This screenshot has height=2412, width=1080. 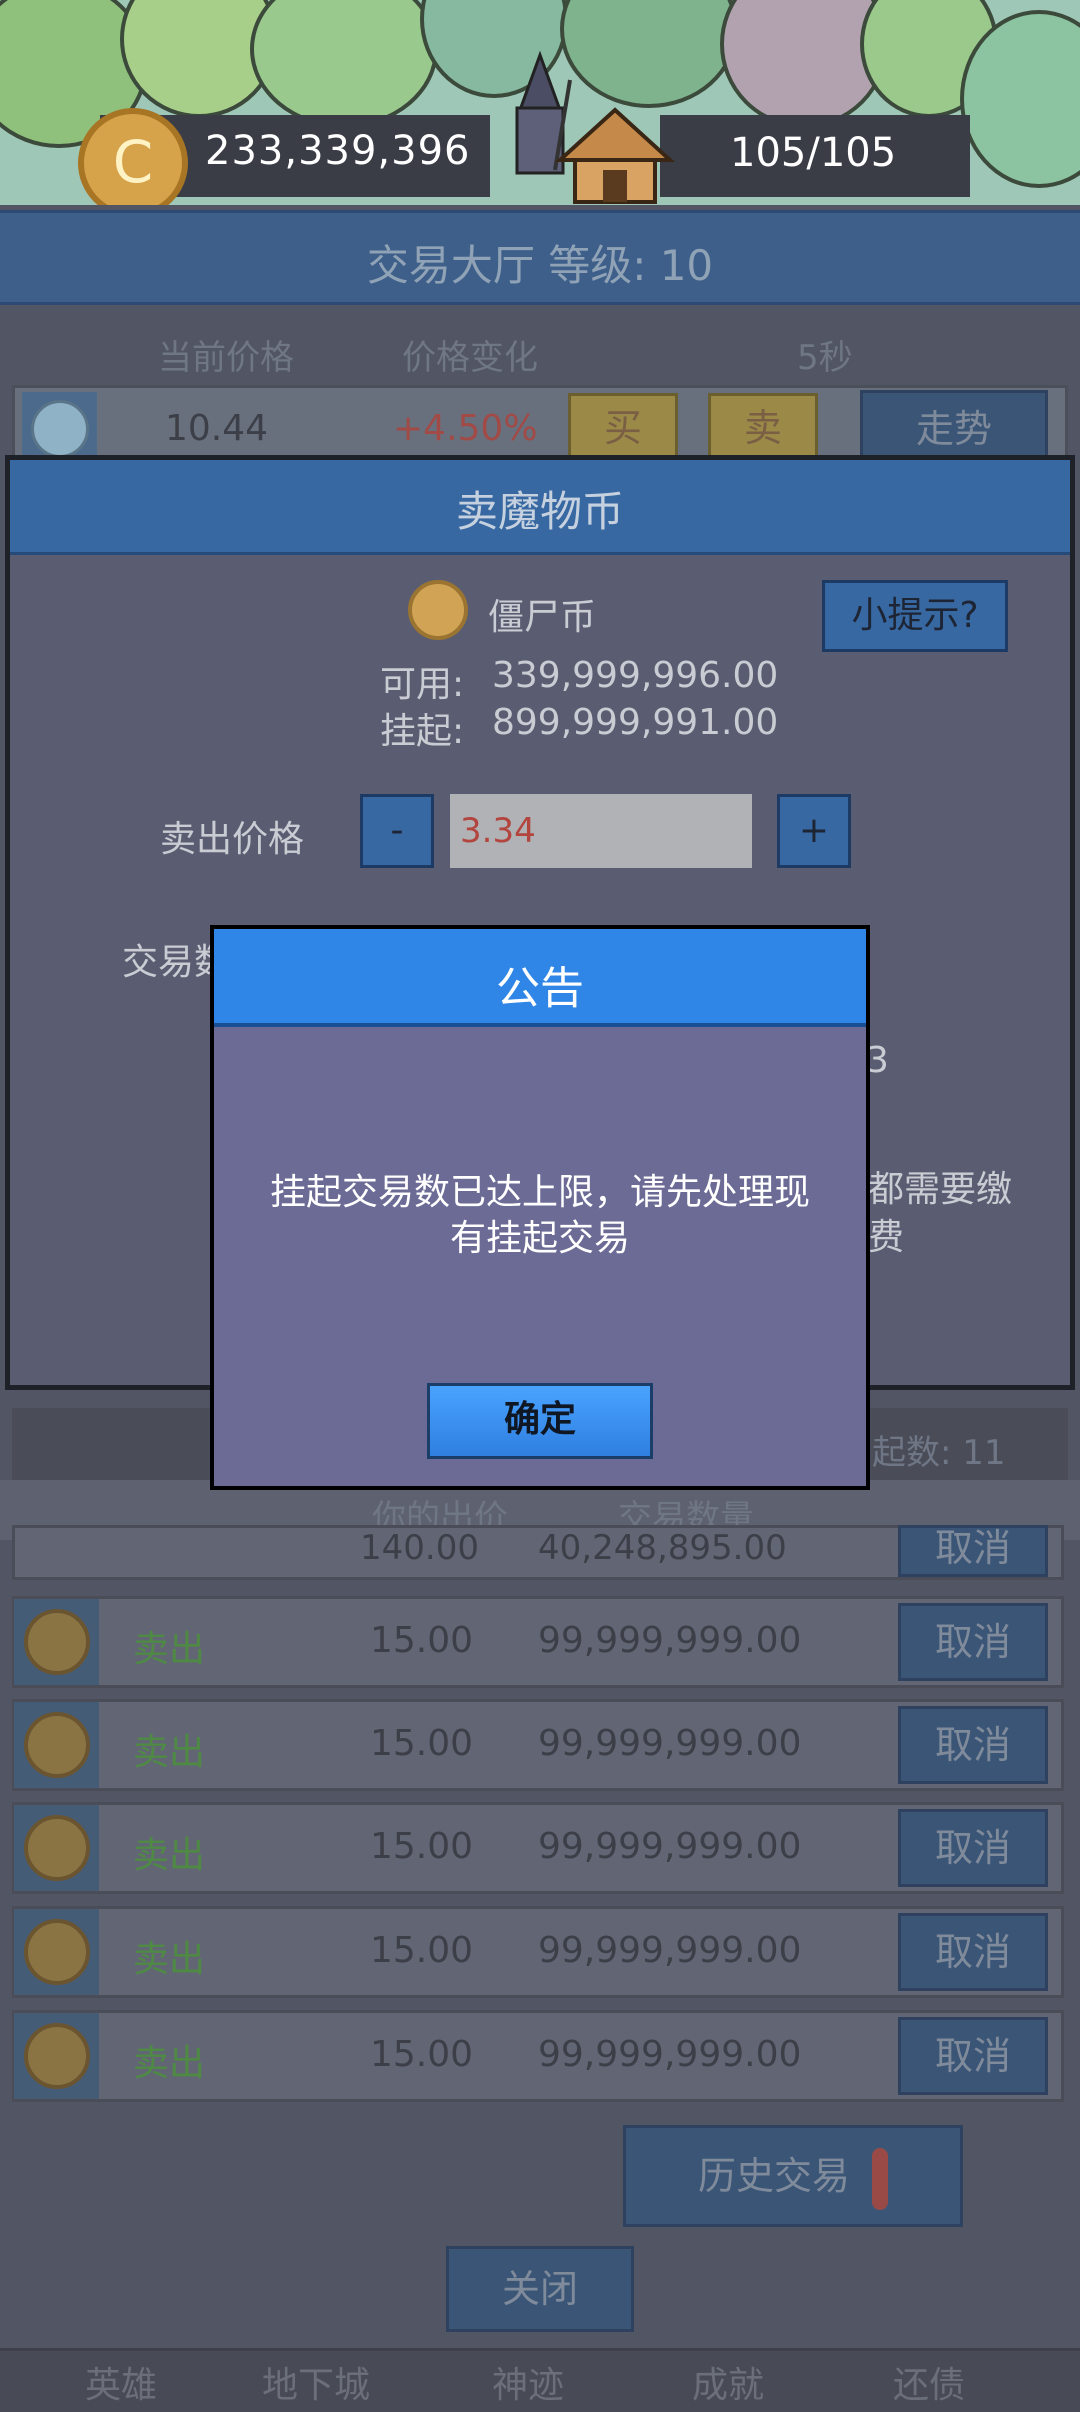 What do you see at coordinates (542, 617) in the screenshot?
I see `coin-name: 僵尸币` at bounding box center [542, 617].